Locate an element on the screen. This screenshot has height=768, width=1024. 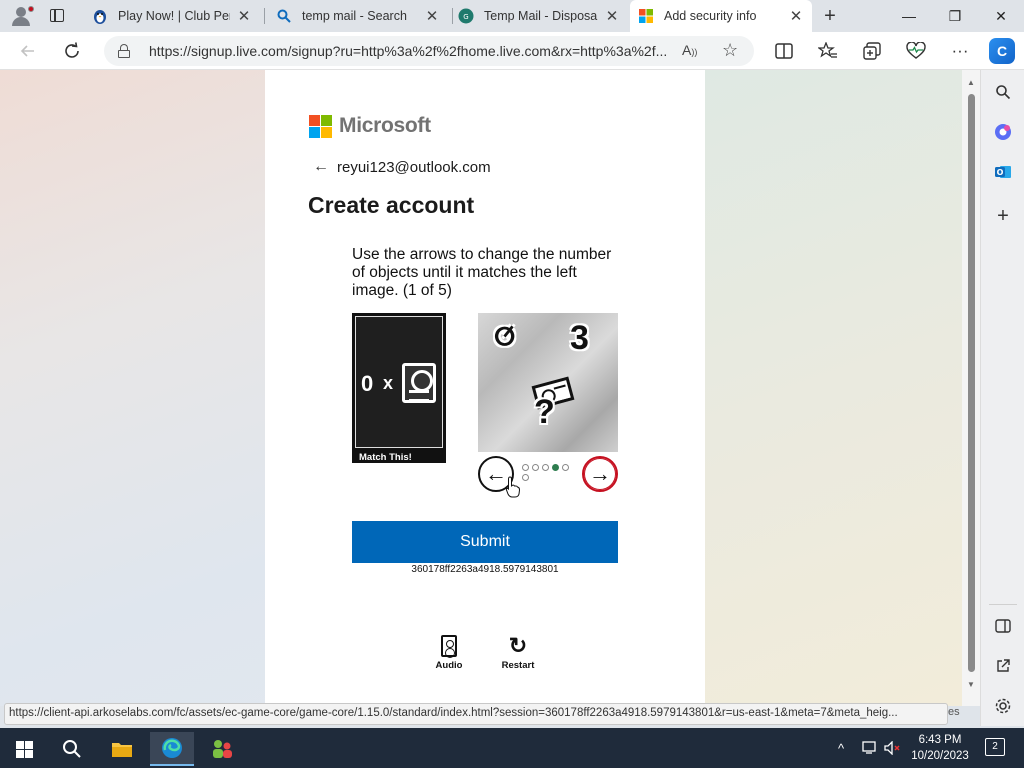
collections-button is located at coordinates (872, 51).